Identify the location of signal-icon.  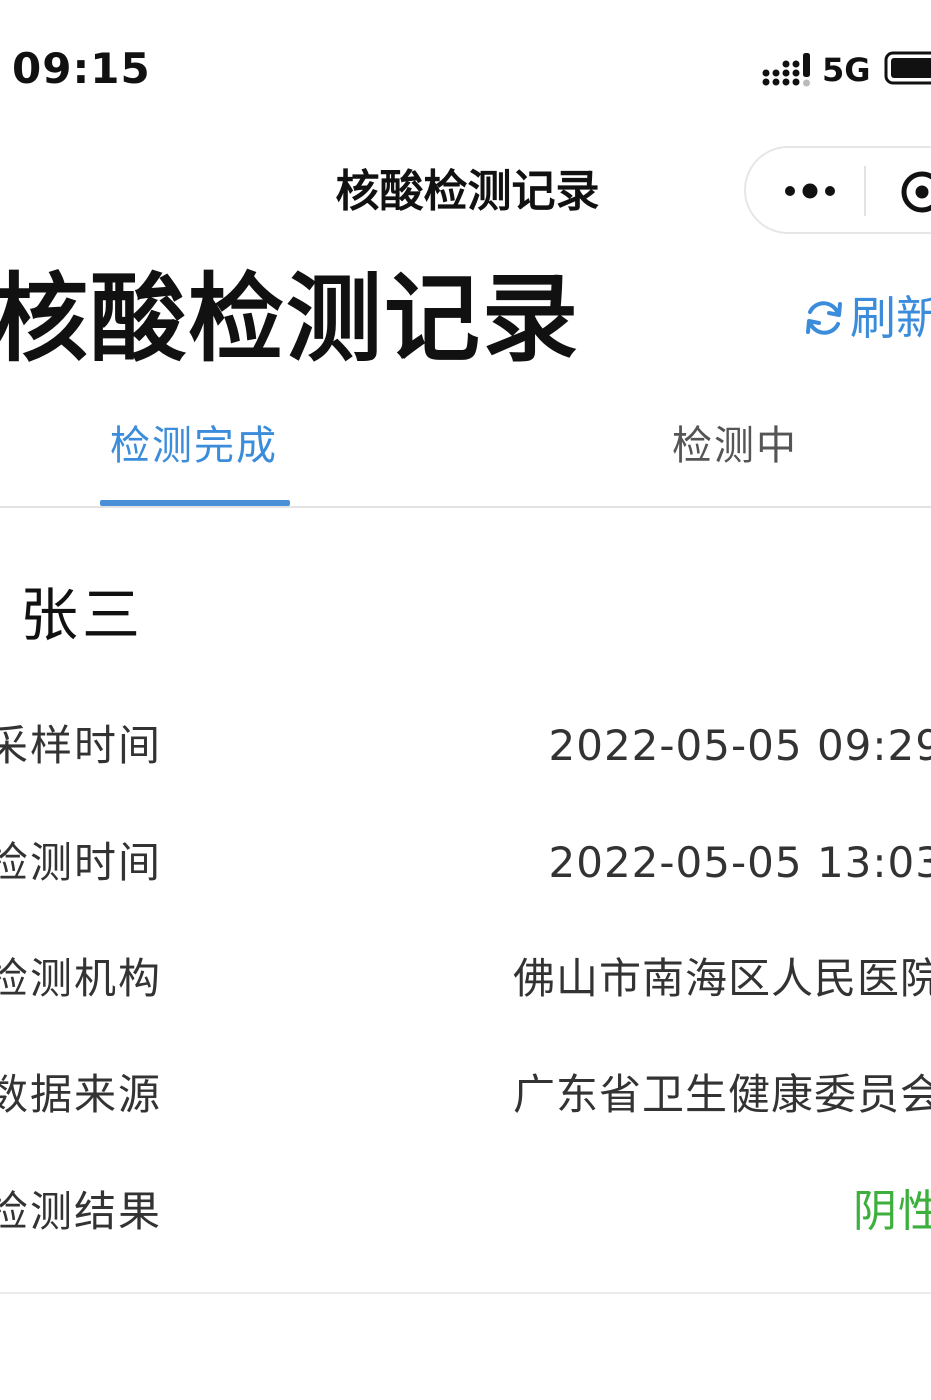
(786, 70).